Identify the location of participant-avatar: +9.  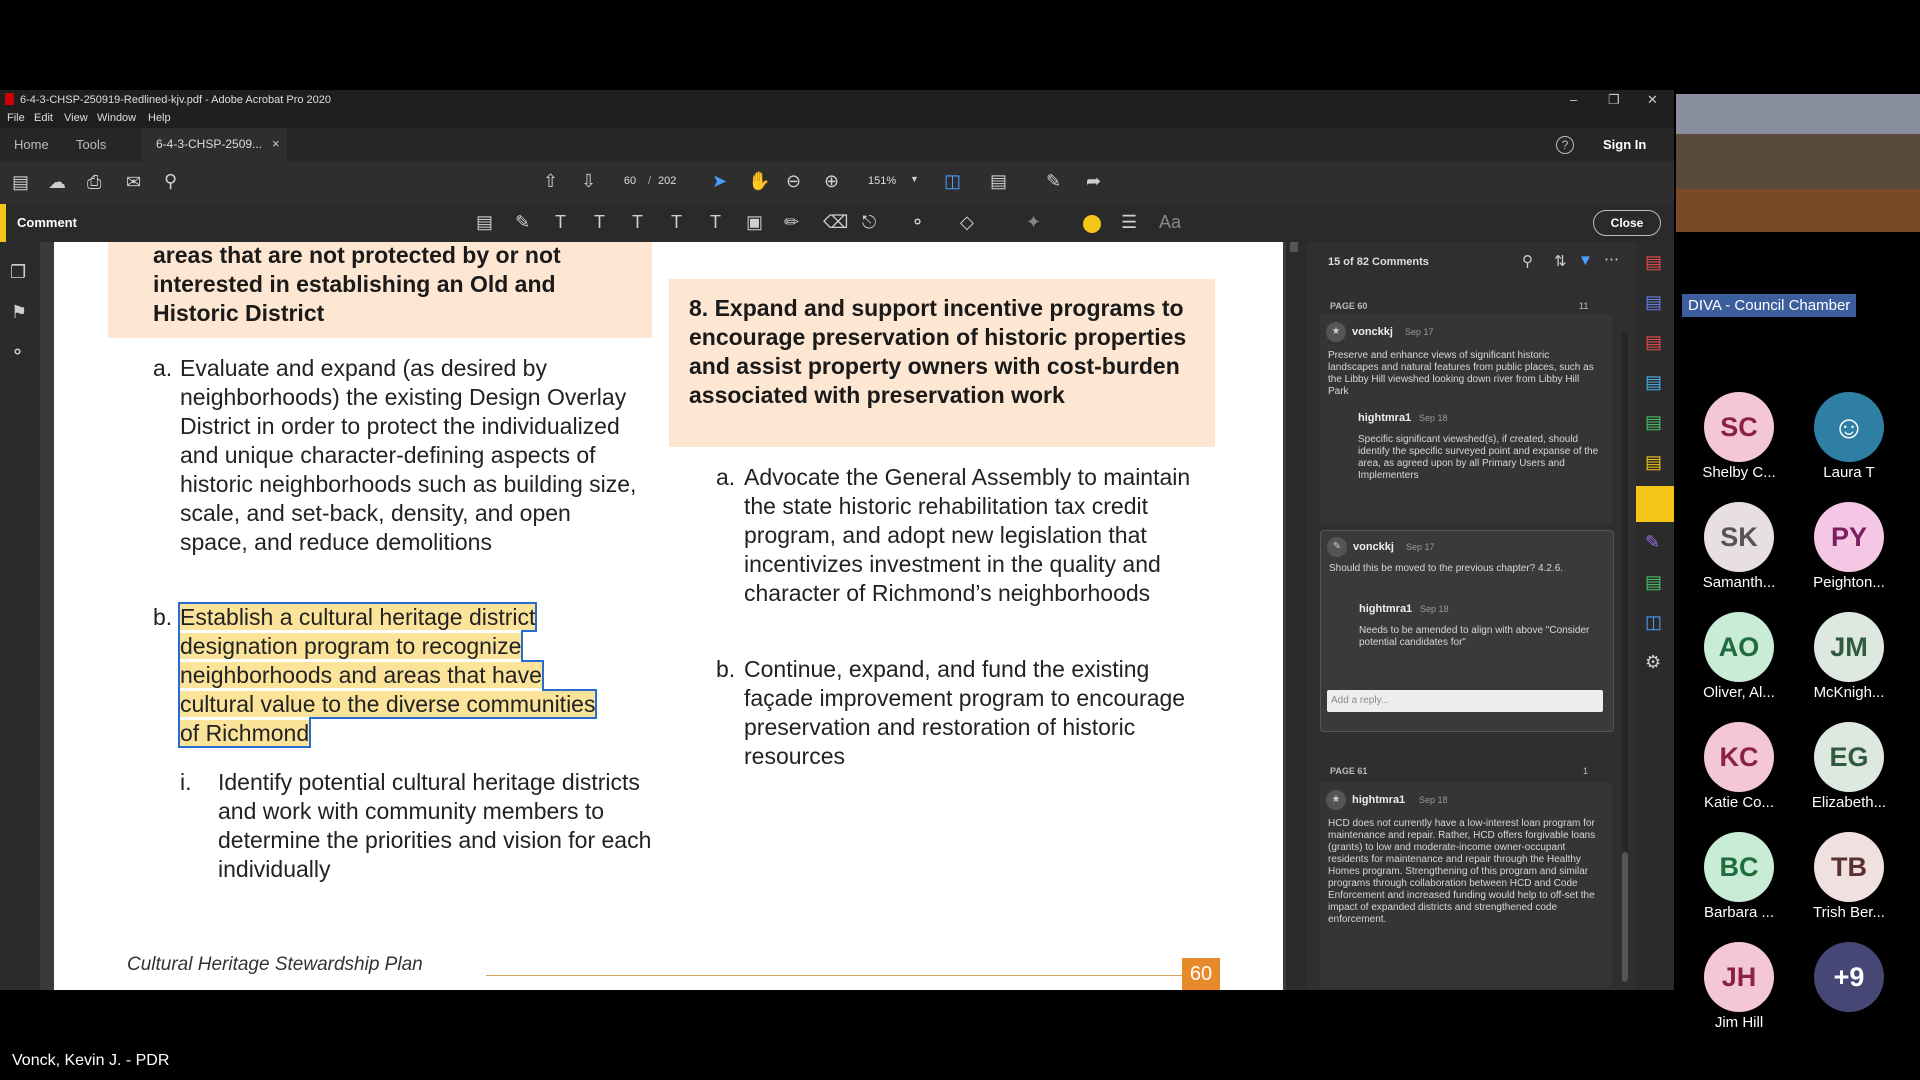
(1849, 977).